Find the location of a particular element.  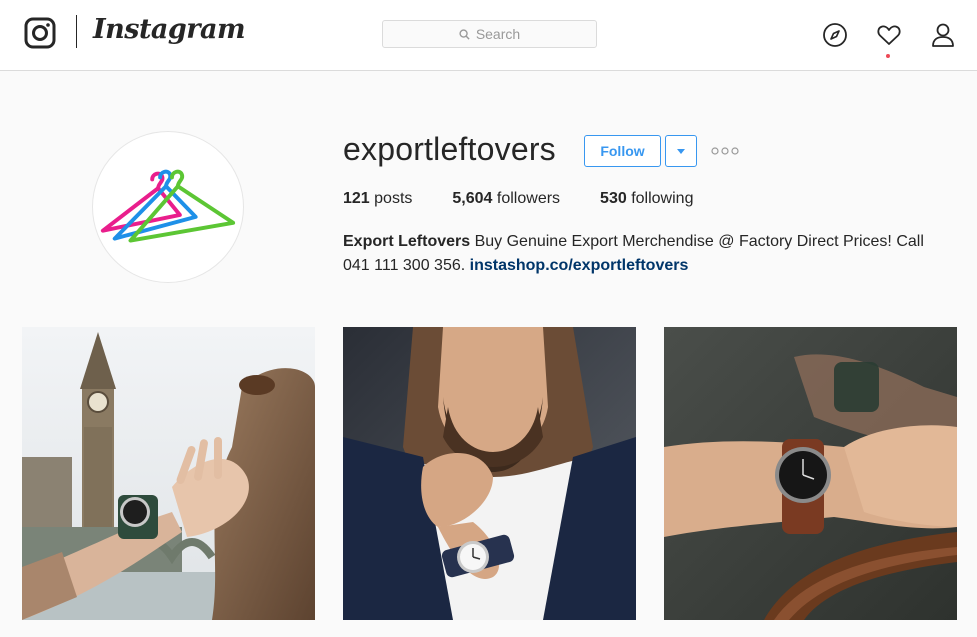

following-count: 530 is located at coordinates (613, 198).